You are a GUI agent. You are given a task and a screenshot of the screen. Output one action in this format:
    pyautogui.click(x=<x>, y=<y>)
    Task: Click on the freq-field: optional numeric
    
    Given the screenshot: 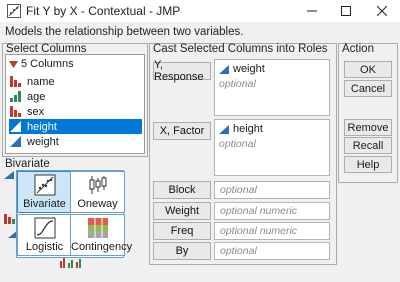 What is the action you would take?
    pyautogui.click(x=272, y=231)
    